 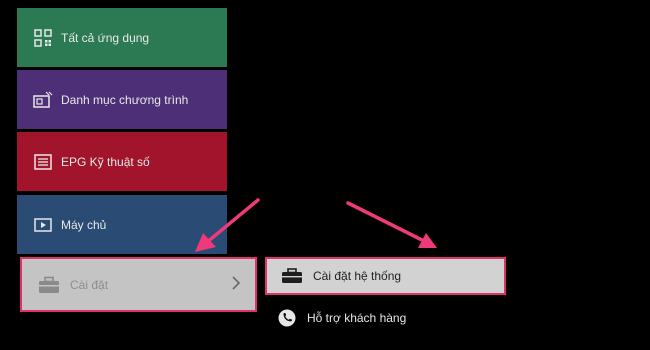 What do you see at coordinates (227, 225) in the screenshot?
I see `annotation-arrow-settings` at bounding box center [227, 225].